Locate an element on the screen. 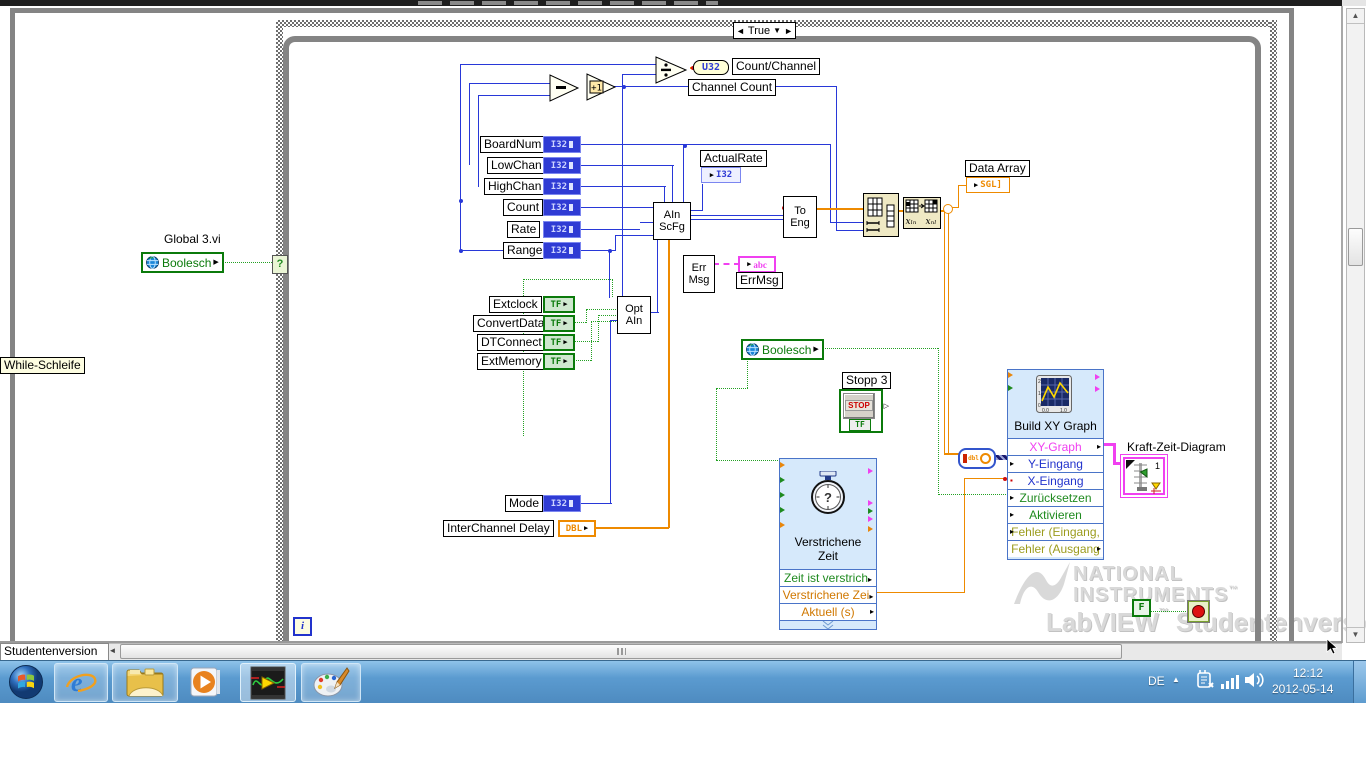  xy-row-x-input: ▪ X-Eingang is located at coordinates (1055, 480).